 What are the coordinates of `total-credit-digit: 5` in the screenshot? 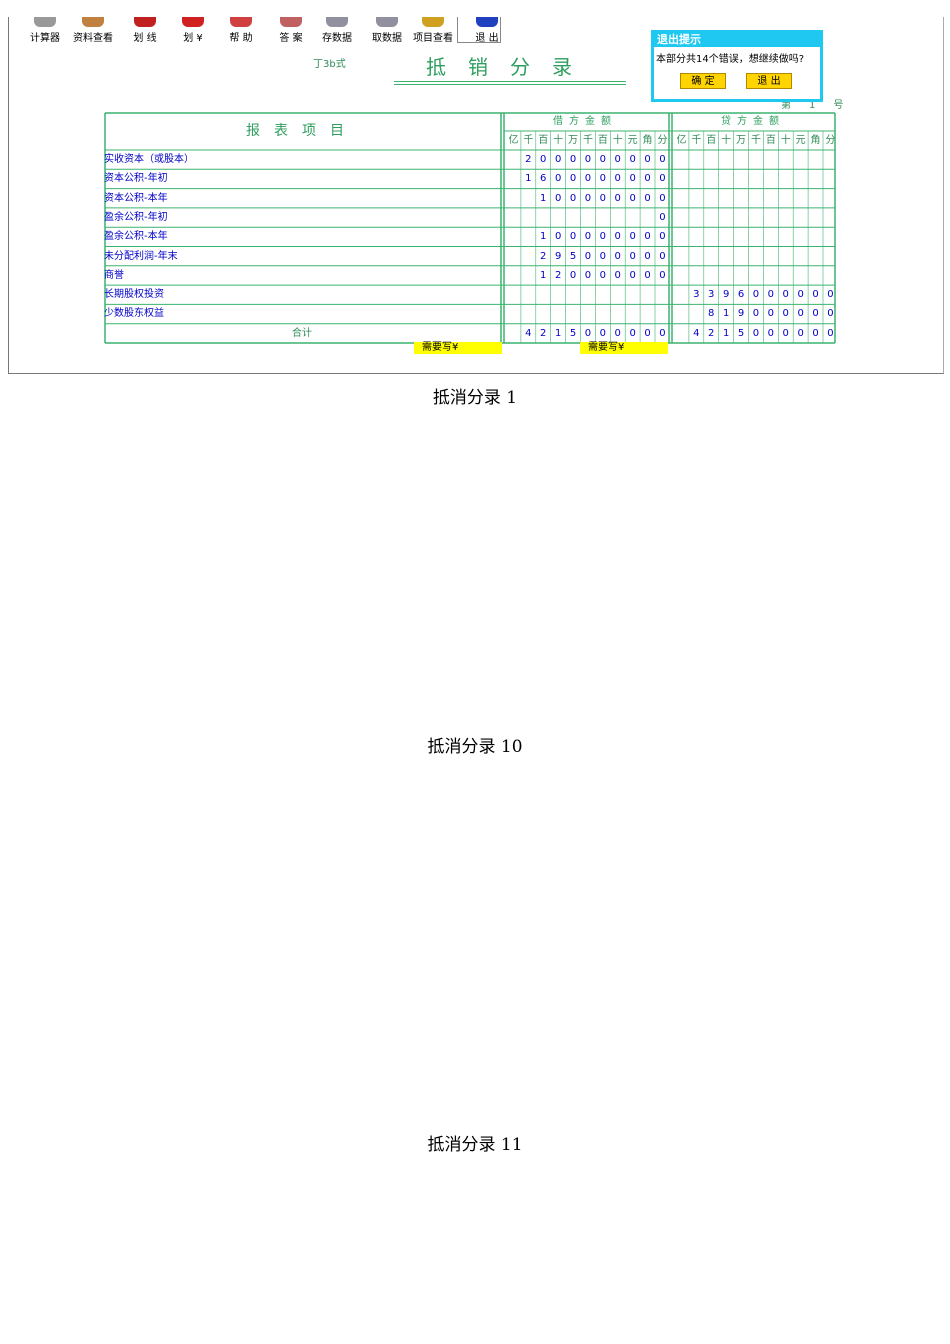 It's located at (741, 333).